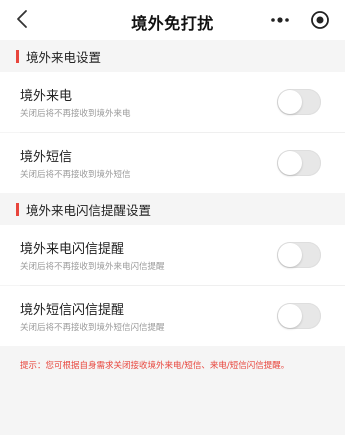 The image size is (345, 435). I want to click on international-calls-toggle, so click(299, 102).